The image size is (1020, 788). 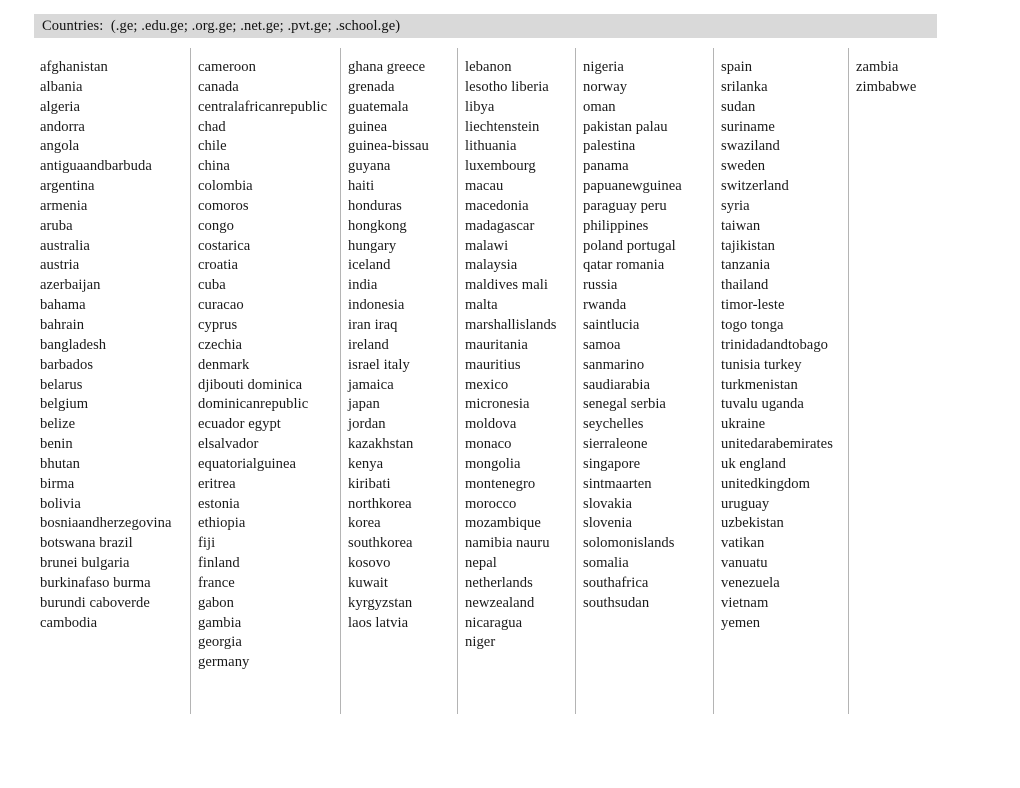 What do you see at coordinates (220, 642) in the screenshot?
I see `country-entry: georgia` at bounding box center [220, 642].